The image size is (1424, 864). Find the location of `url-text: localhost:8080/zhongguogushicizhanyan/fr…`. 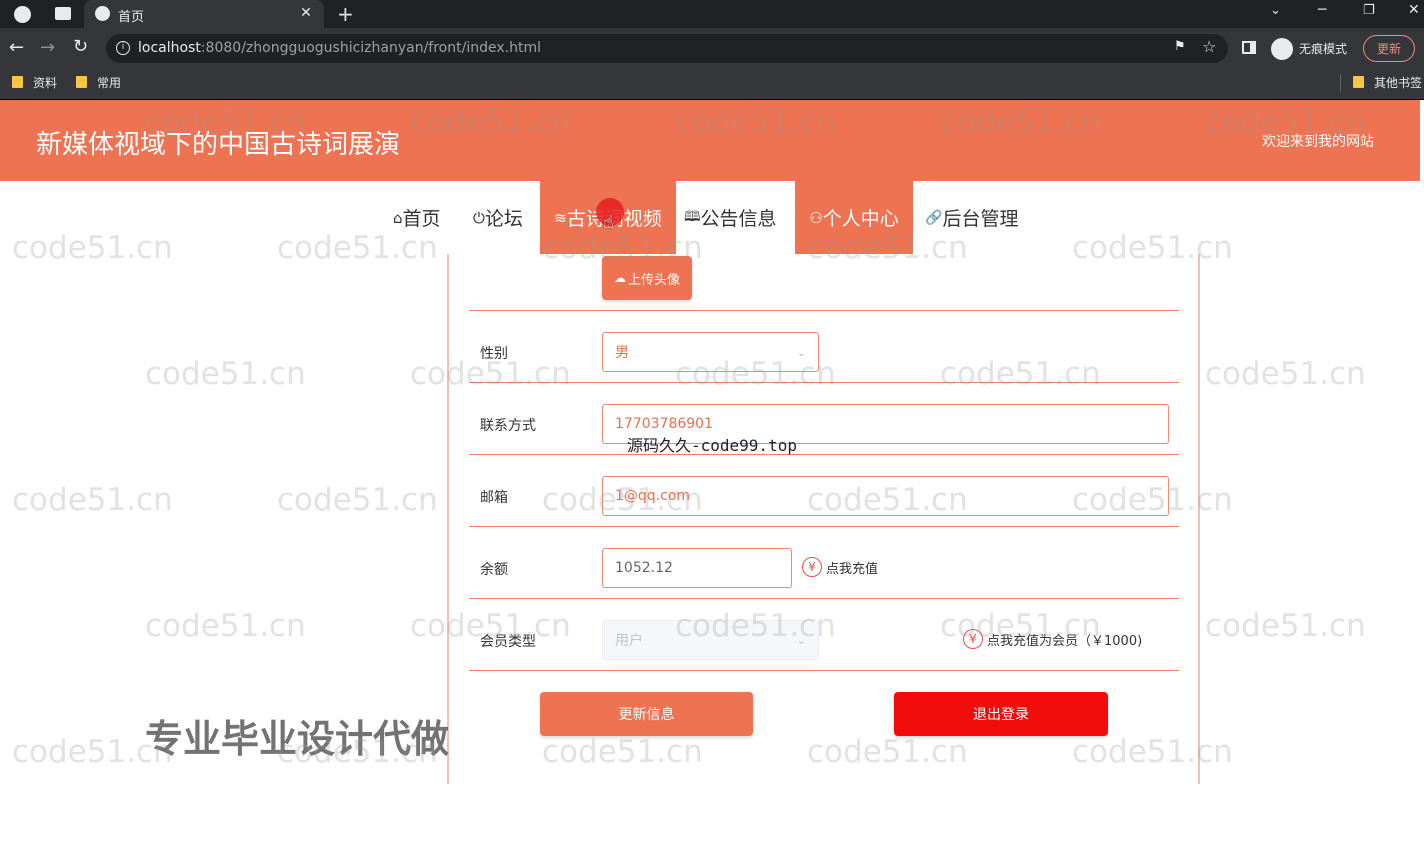

url-text: localhost:8080/zhongguogushicizhanyan/fr… is located at coordinates (339, 48).